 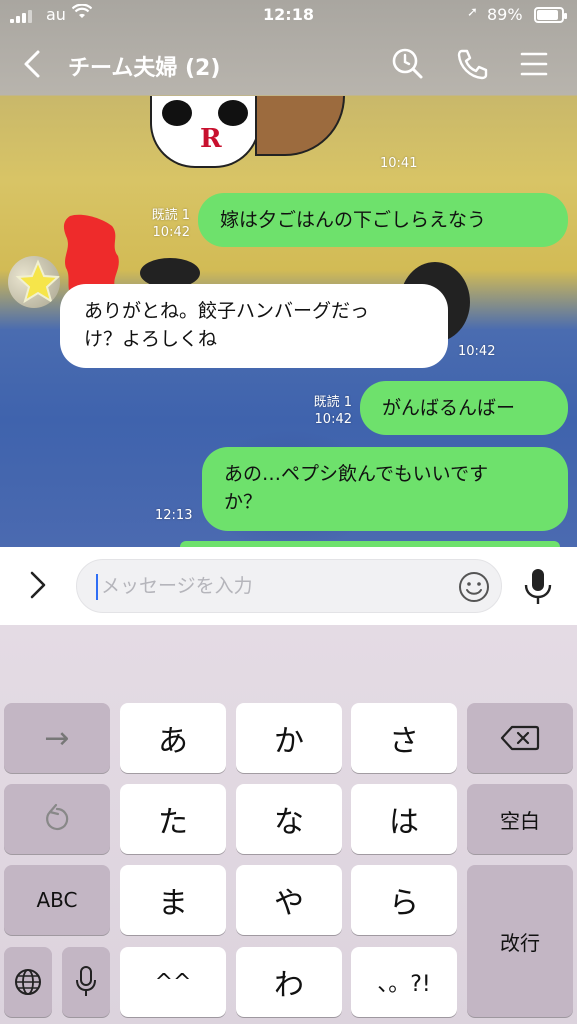 What do you see at coordinates (289, 982) in the screenshot?
I see `key-wa: わ` at bounding box center [289, 982].